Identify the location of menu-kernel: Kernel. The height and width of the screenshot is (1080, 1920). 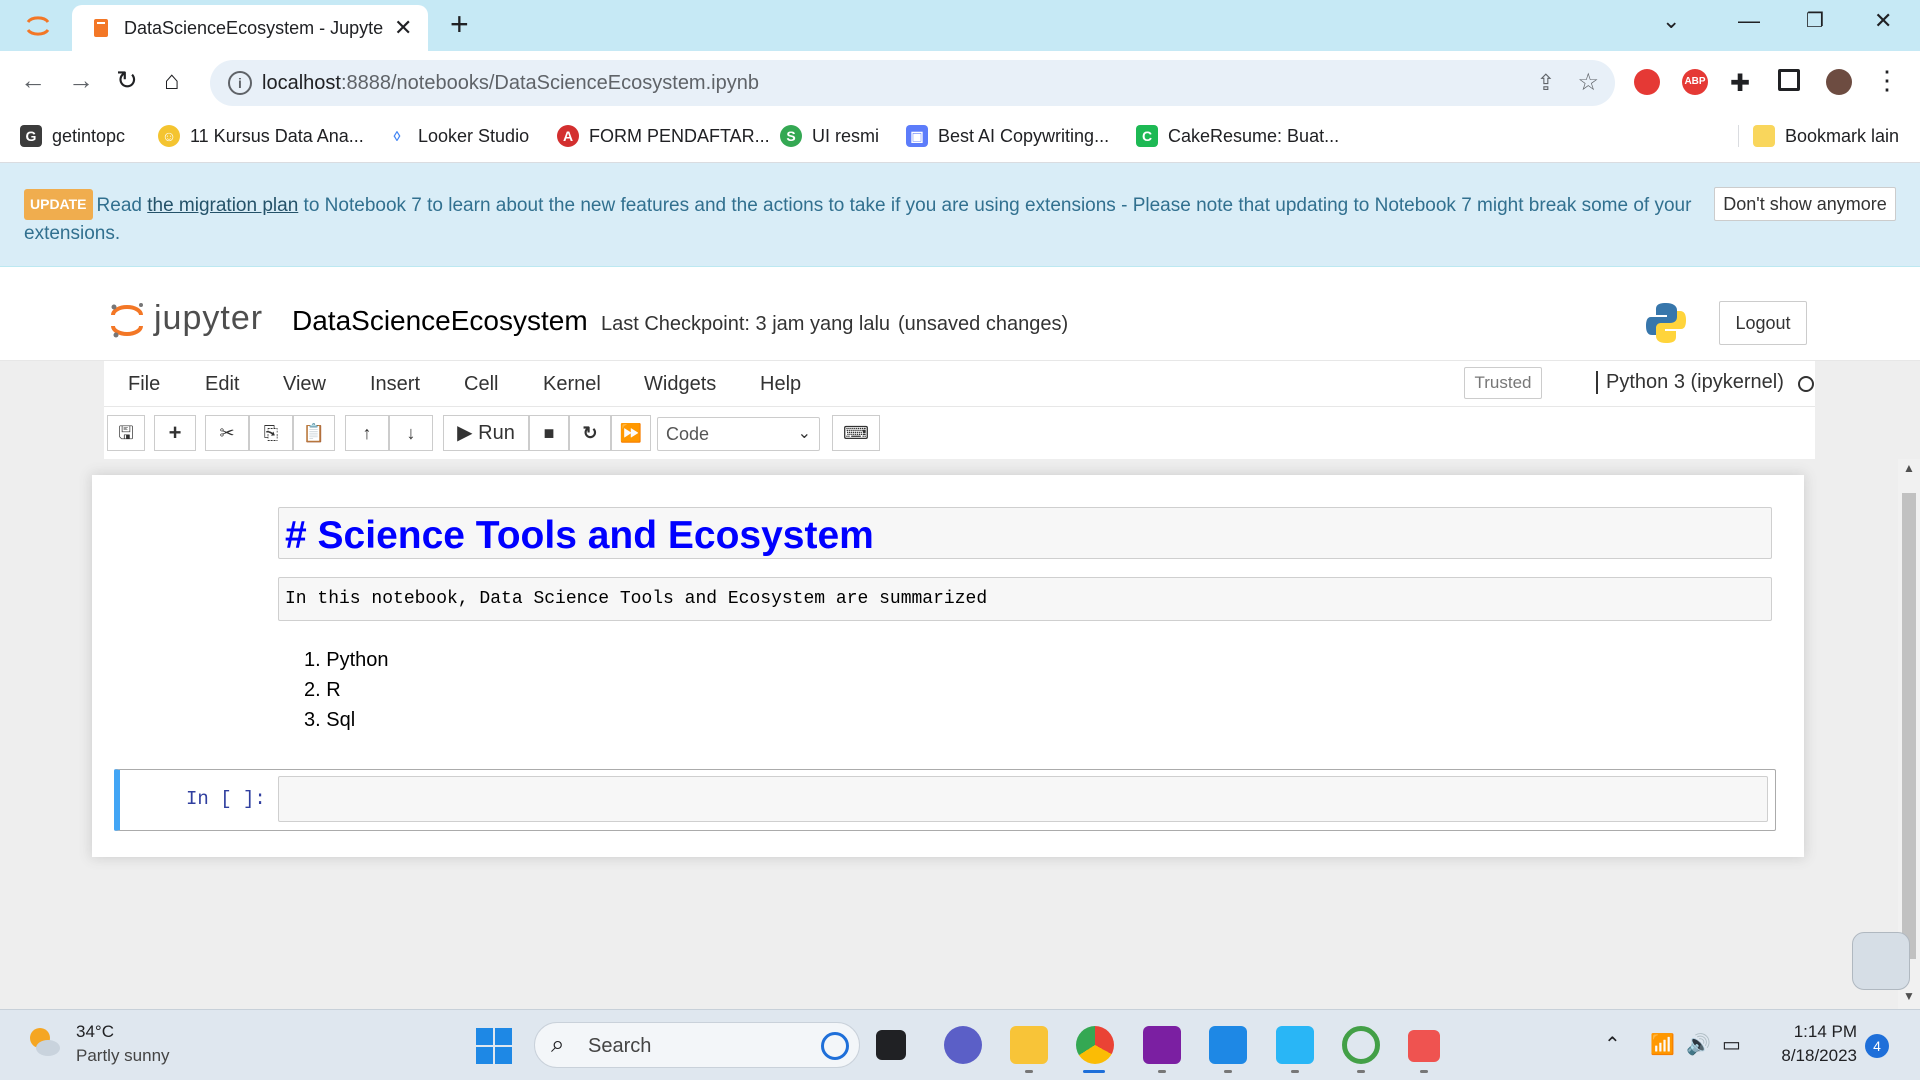
(572, 384).